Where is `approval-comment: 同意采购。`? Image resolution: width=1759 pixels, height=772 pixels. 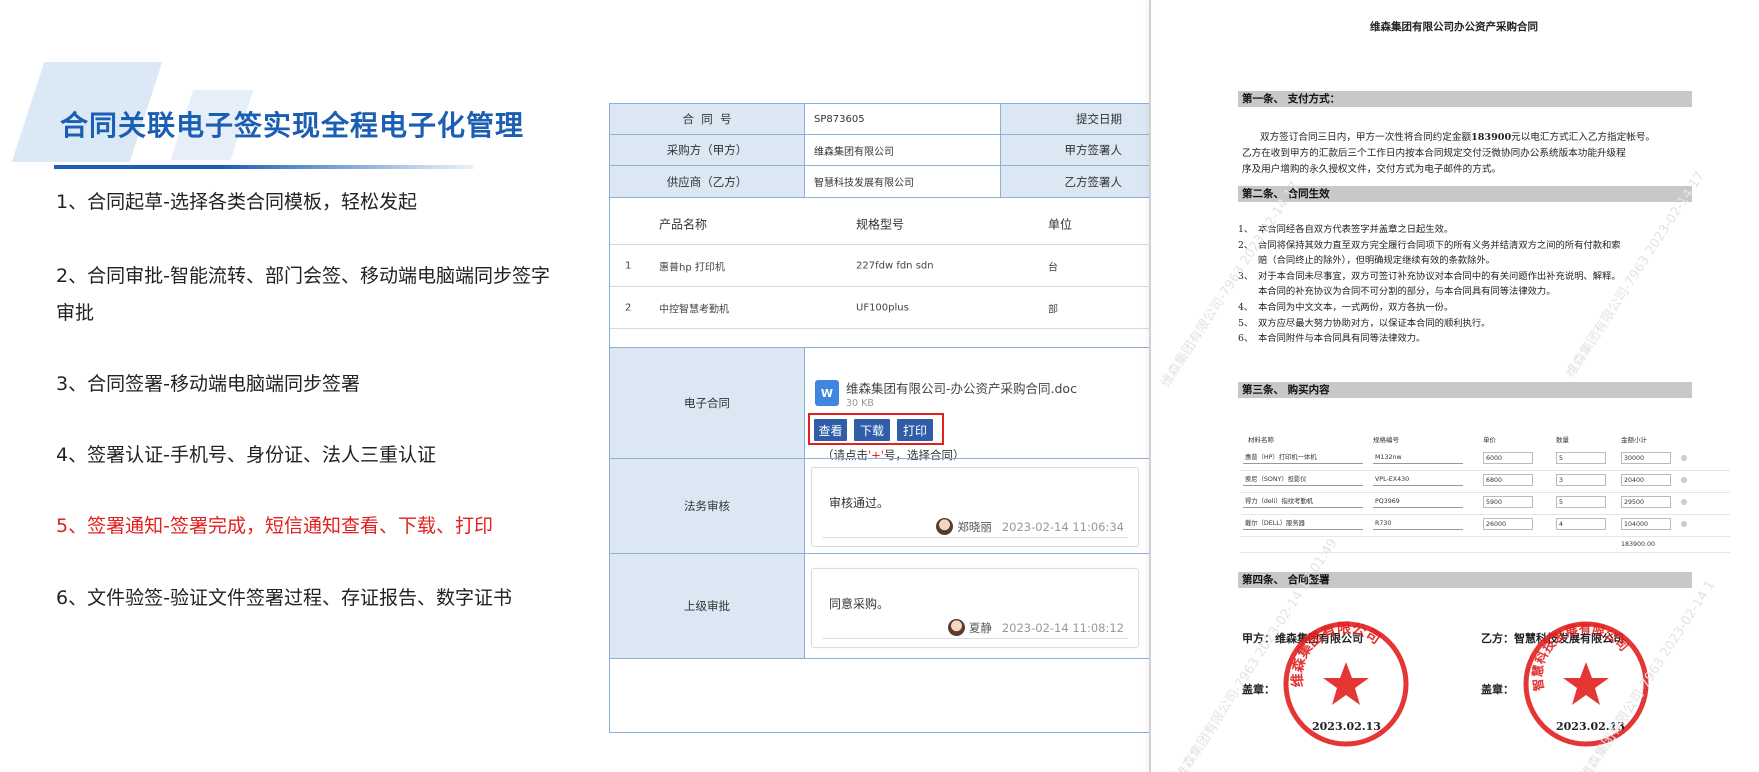 approval-comment: 同意采购。 is located at coordinates (859, 604).